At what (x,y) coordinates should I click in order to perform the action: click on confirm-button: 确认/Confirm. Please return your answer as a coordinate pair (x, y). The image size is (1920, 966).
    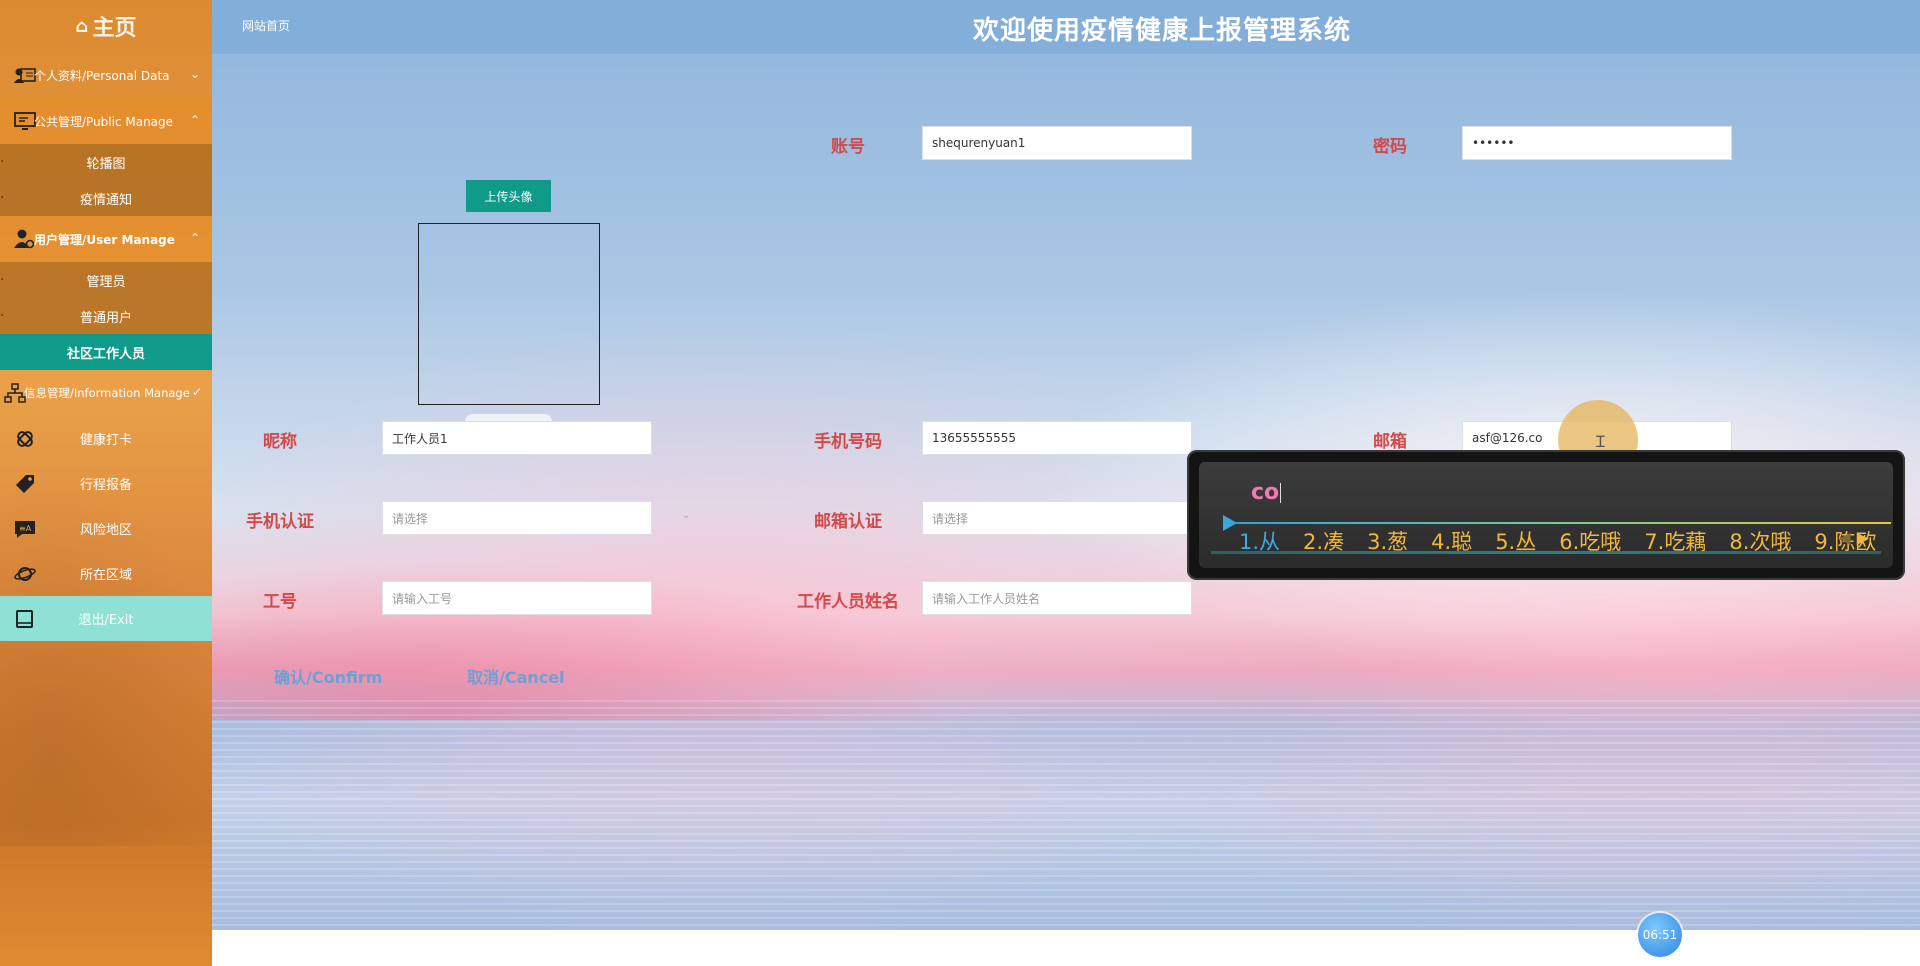
    Looking at the image, I should click on (328, 676).